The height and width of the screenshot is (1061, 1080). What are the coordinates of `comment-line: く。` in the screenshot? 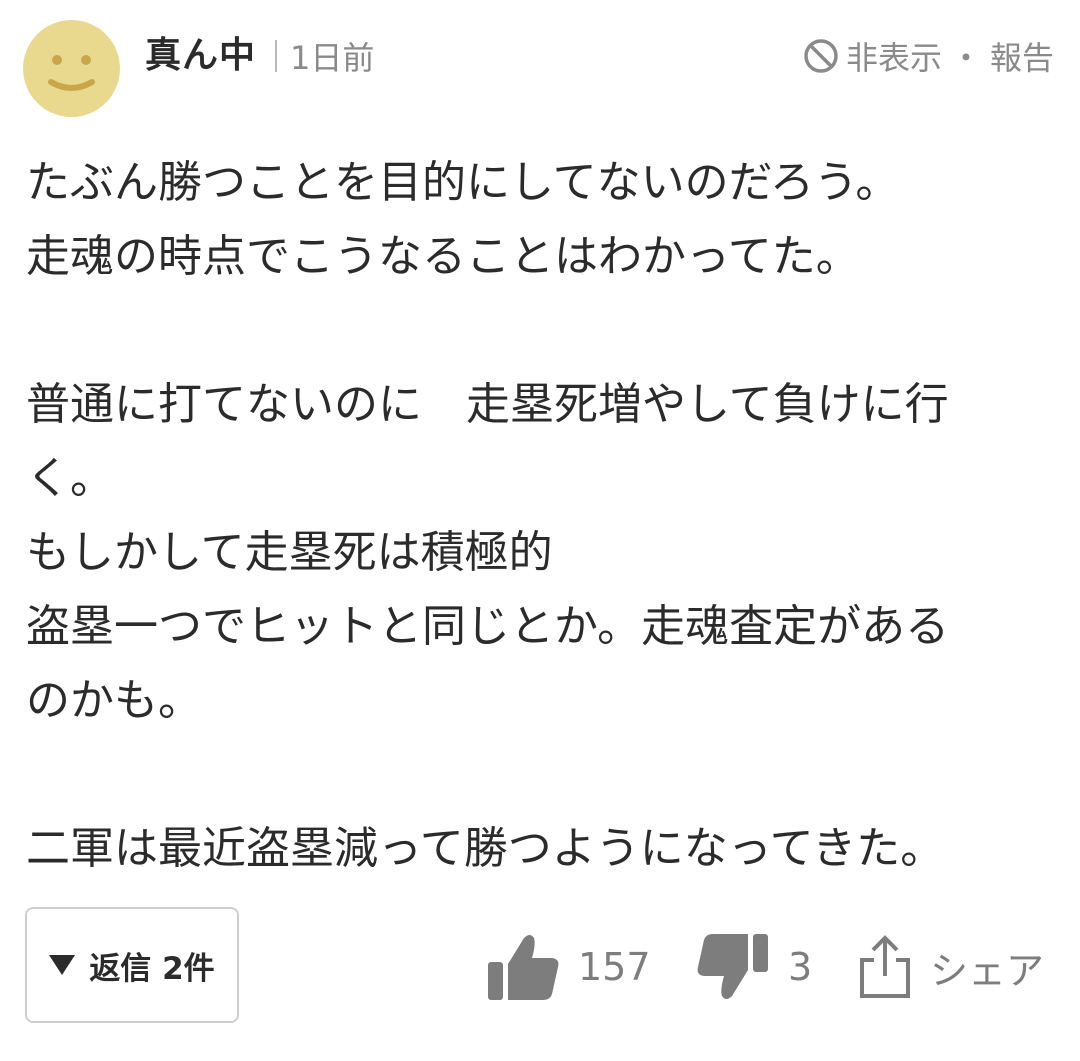 It's located at (70, 478).